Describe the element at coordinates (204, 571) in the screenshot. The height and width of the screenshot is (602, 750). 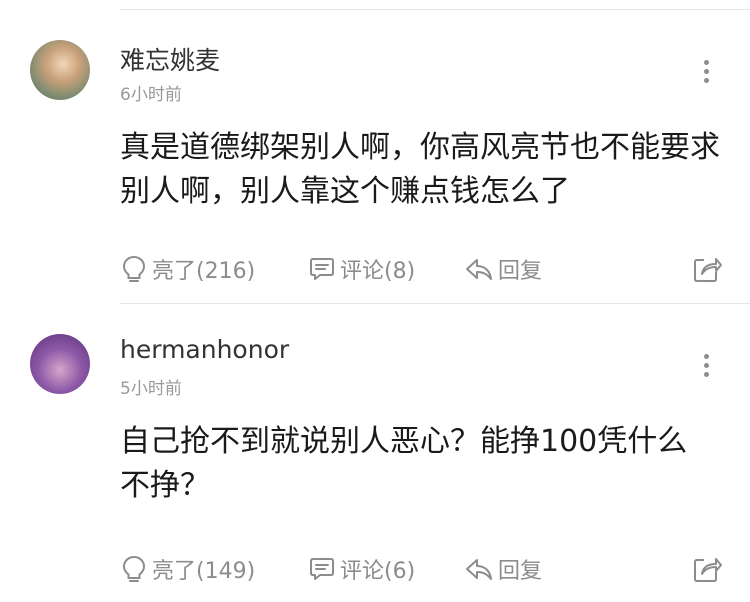
I see `like-label: 亮了(149)` at that location.